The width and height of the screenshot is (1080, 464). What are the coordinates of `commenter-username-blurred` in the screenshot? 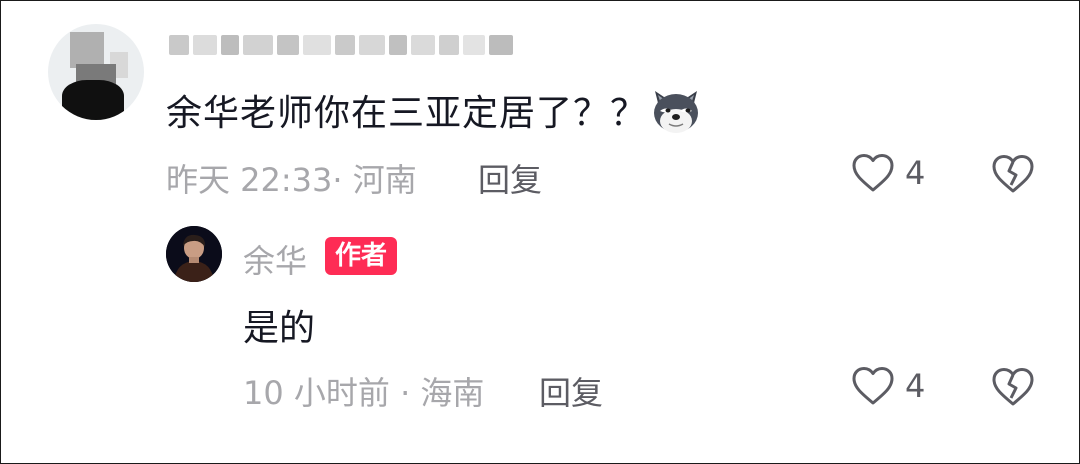 It's located at (341, 45).